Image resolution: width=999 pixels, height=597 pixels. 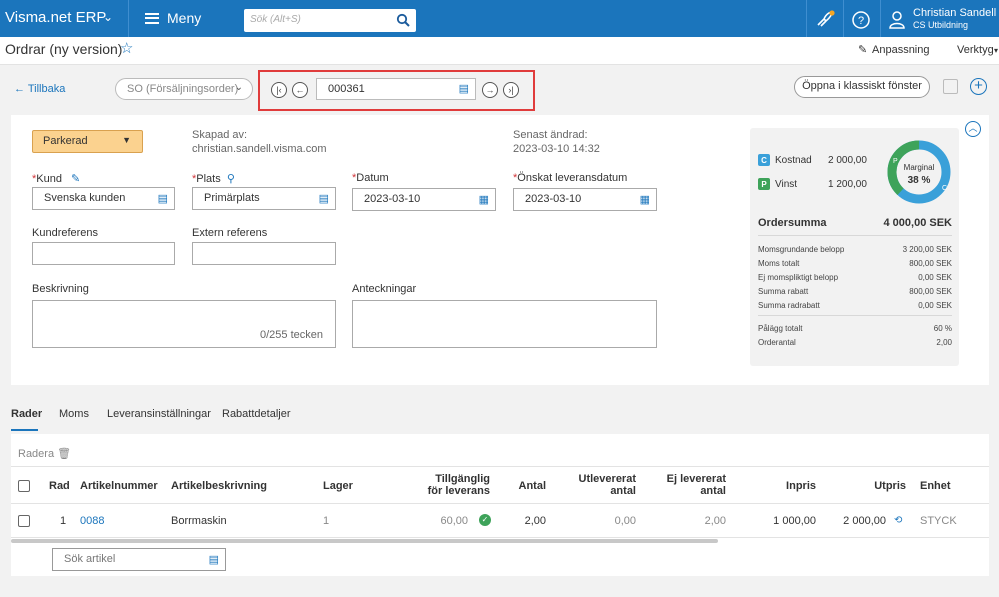 I want to click on column-header-inpris: Inpris, so click(x=796, y=486).